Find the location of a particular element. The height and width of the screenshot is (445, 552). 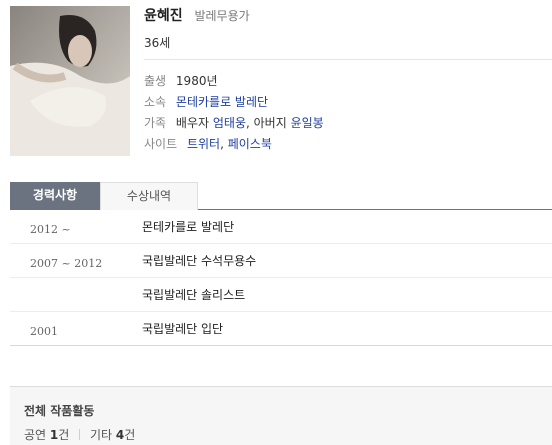

spouse-link: 엄태웅 is located at coordinates (229, 123).